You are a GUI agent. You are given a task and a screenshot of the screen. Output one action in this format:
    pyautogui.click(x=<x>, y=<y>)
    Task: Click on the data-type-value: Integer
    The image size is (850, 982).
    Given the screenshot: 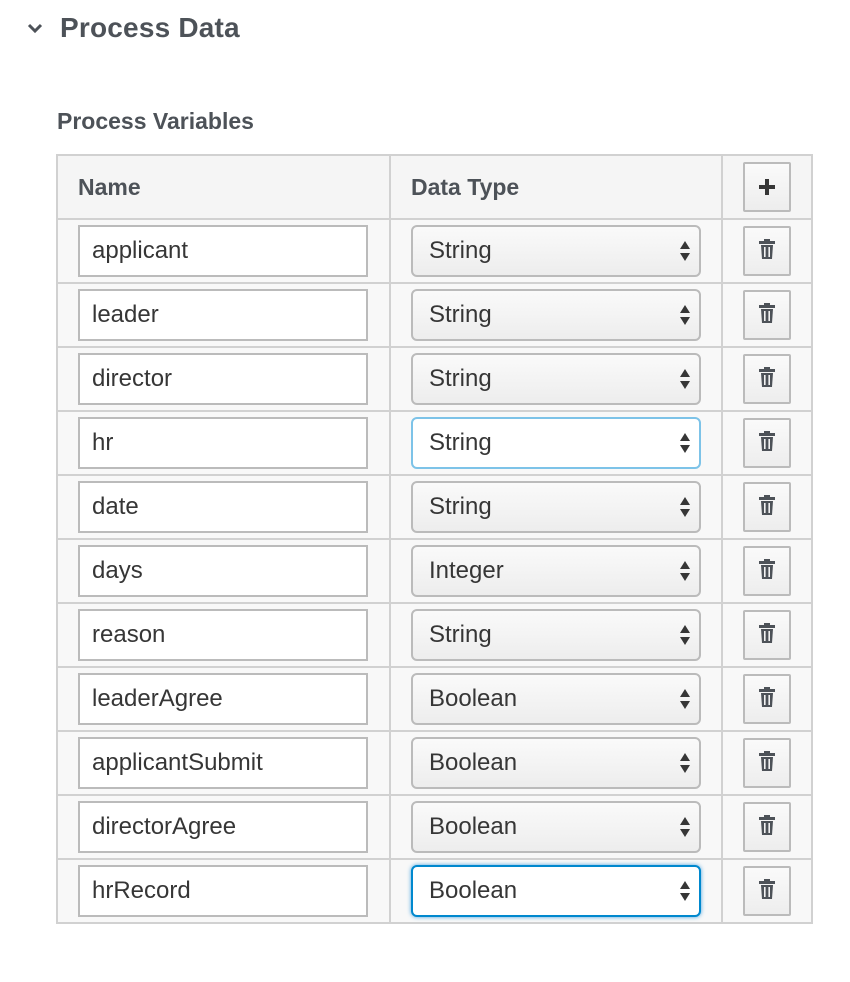 What is the action you would take?
    pyautogui.click(x=466, y=570)
    